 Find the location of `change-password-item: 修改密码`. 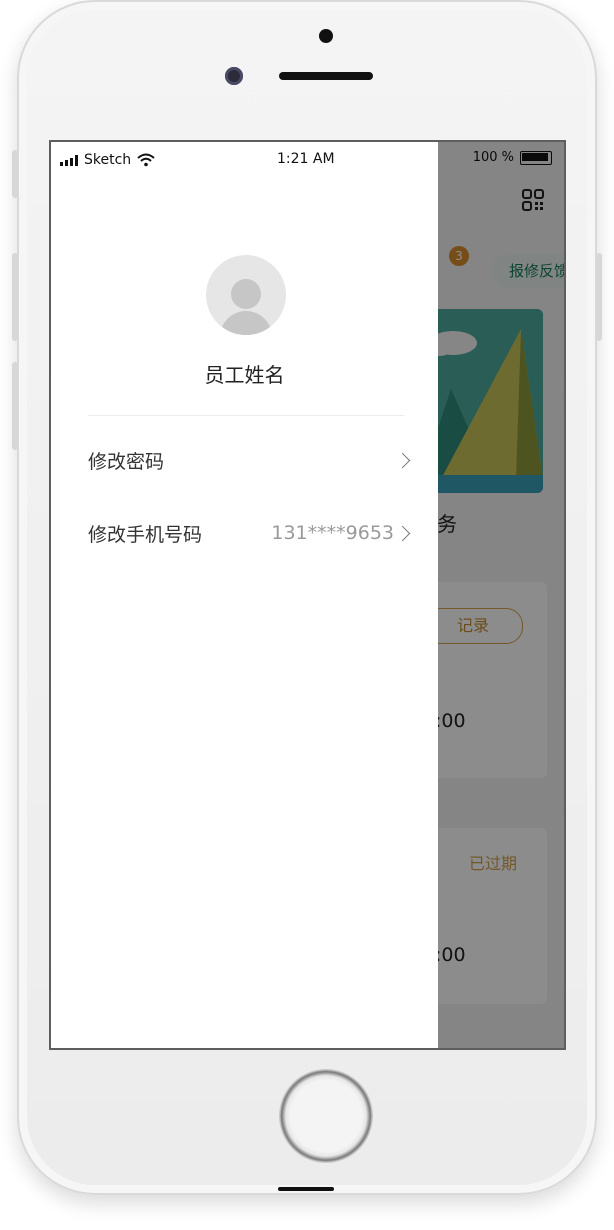

change-password-item: 修改密码 is located at coordinates (249, 460).